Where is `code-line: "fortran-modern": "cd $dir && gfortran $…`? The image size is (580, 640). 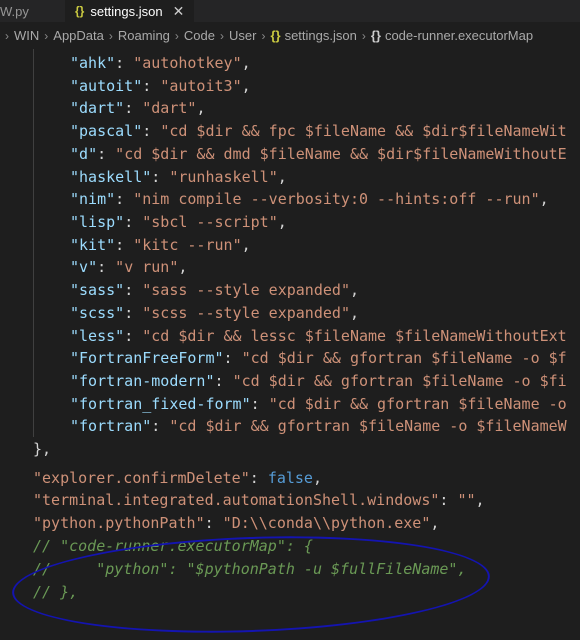
code-line: "fortran-modern": "cd $dir && gfortran $… is located at coordinates (318, 381).